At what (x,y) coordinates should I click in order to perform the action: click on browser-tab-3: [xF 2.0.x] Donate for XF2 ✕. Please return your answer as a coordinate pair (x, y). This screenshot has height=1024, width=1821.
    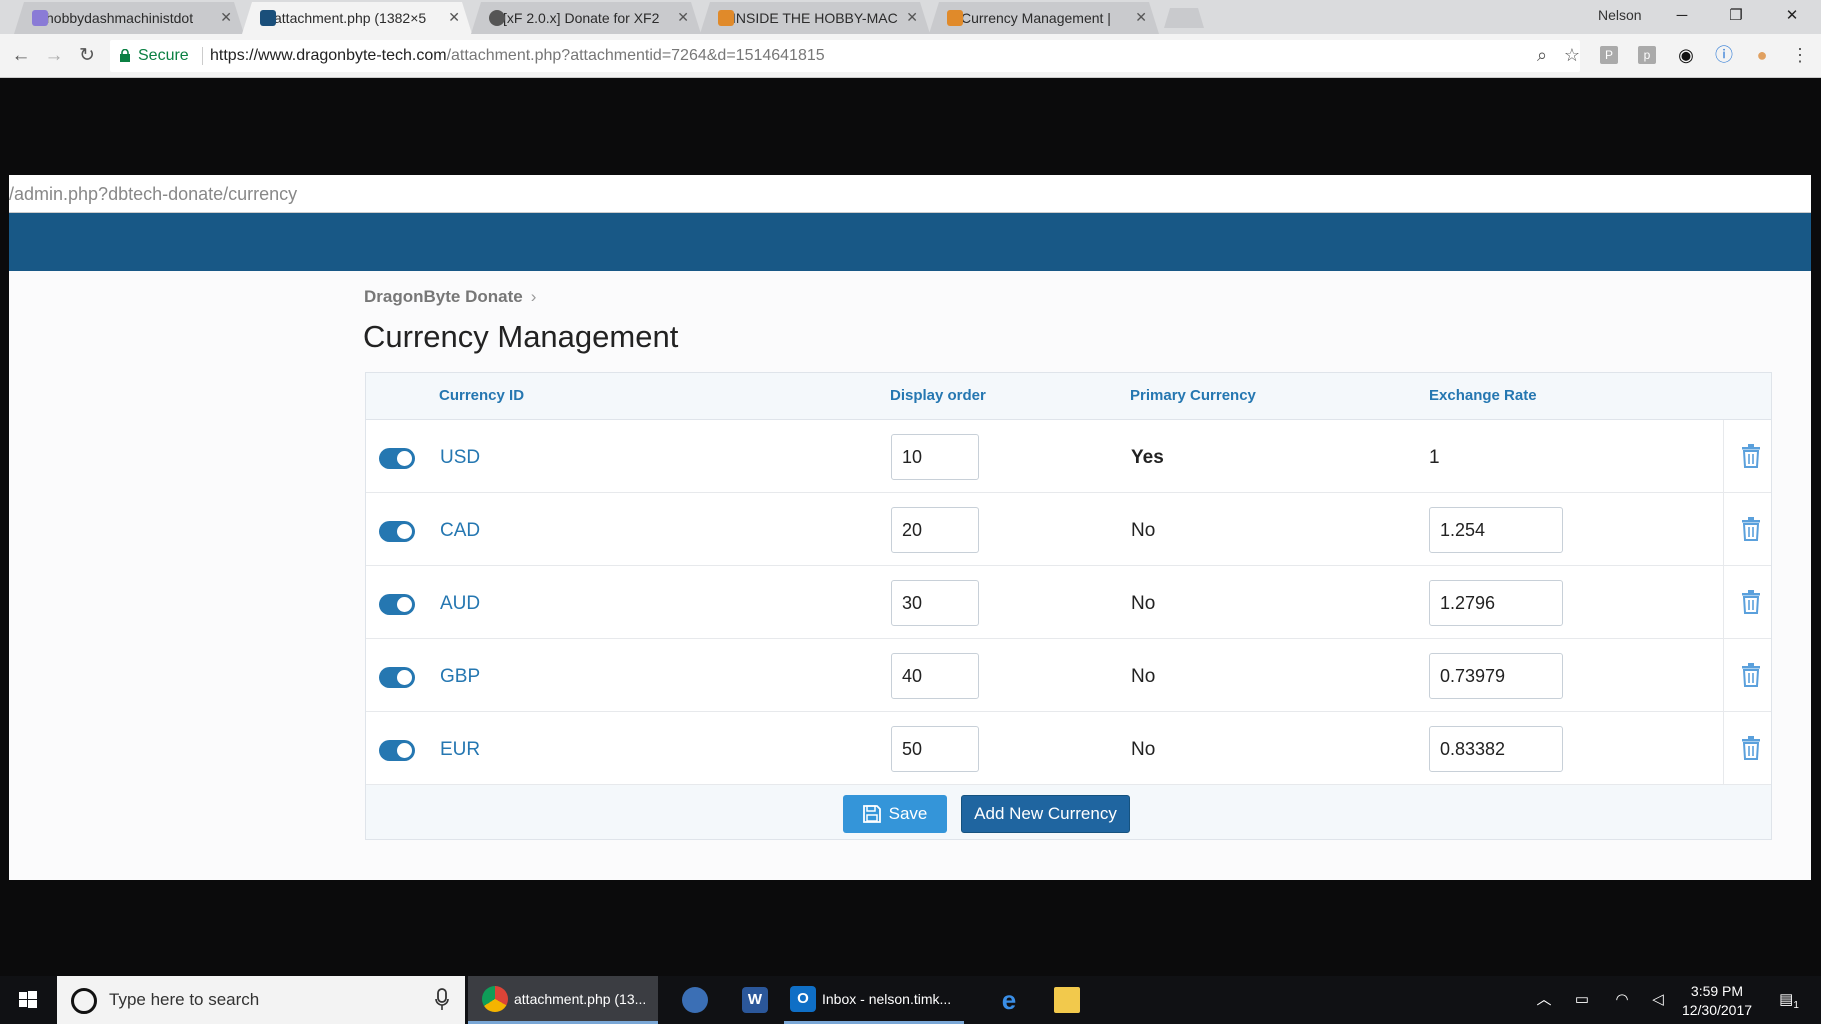
    Looking at the image, I should click on (586, 18).